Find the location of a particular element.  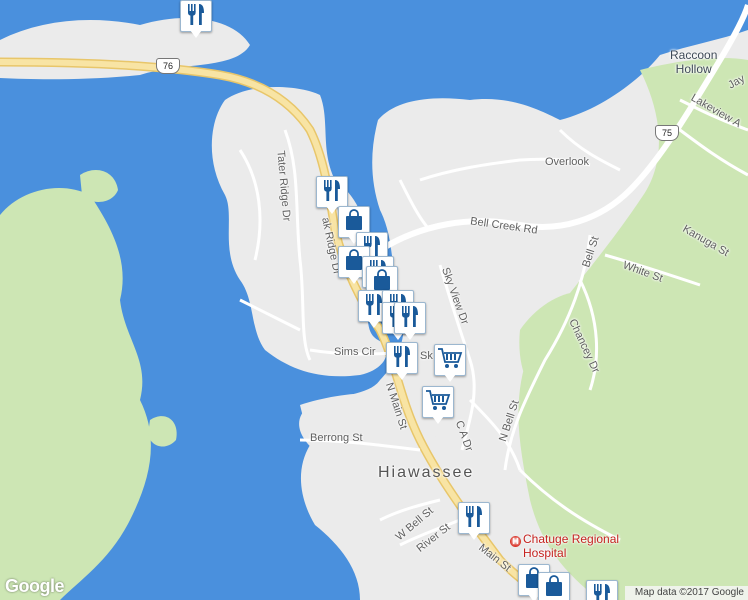

map-attribution: Map data ©2017 Google is located at coordinates (686, 593).